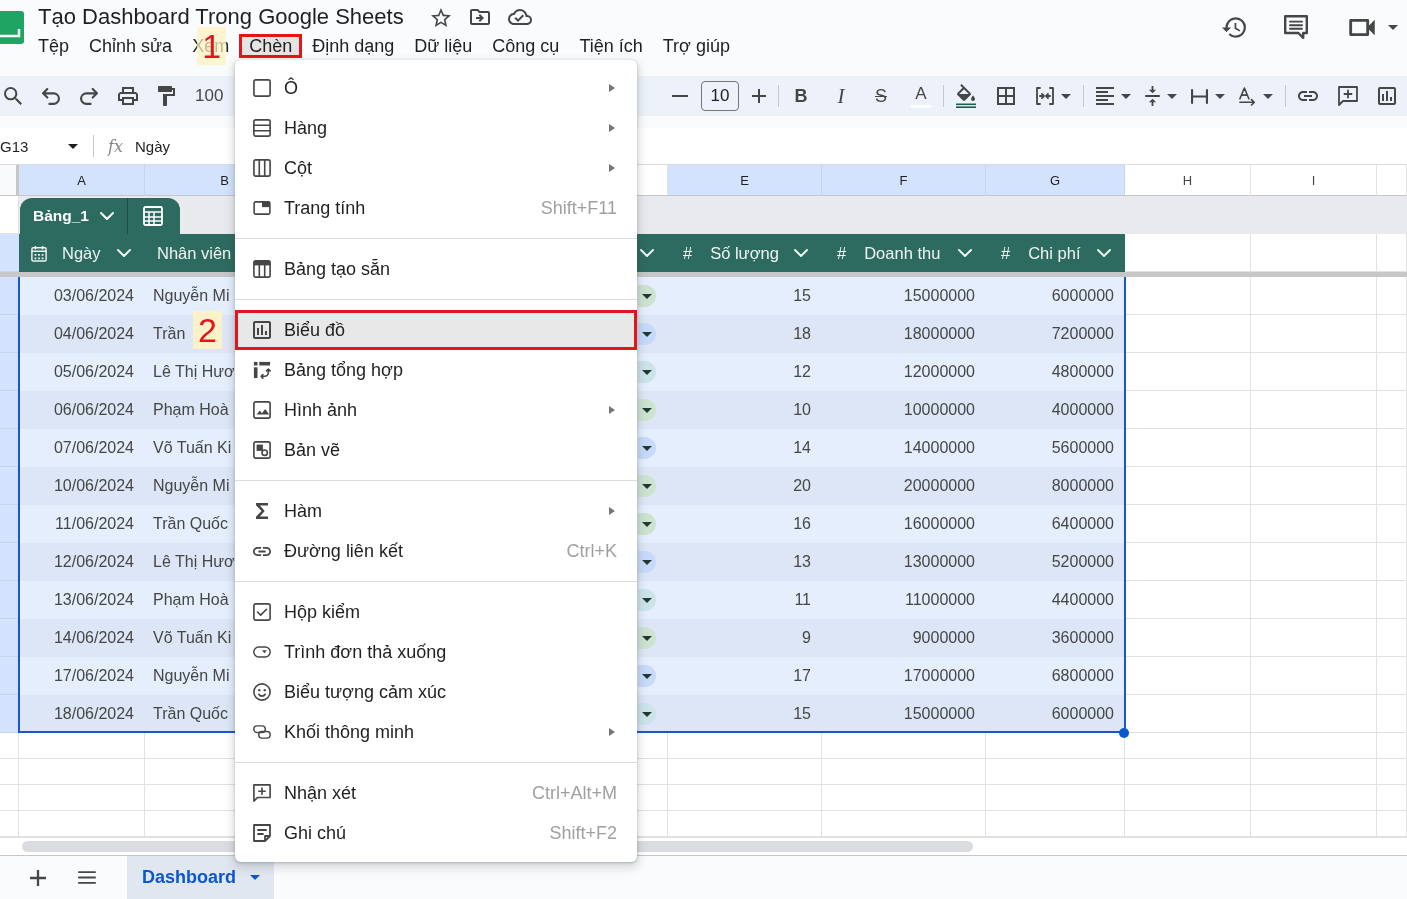 This screenshot has width=1407, height=899. Describe the element at coordinates (1362, 27) in the screenshot. I see `video-camera-icon` at that location.